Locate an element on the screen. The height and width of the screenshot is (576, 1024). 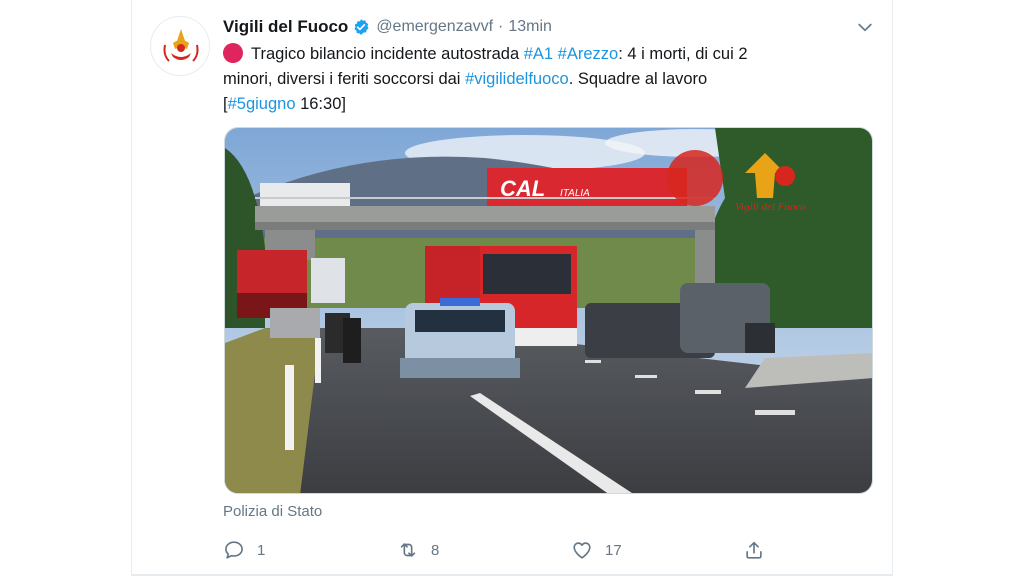
hashtag-a1: #A1 is located at coordinates (538, 54).